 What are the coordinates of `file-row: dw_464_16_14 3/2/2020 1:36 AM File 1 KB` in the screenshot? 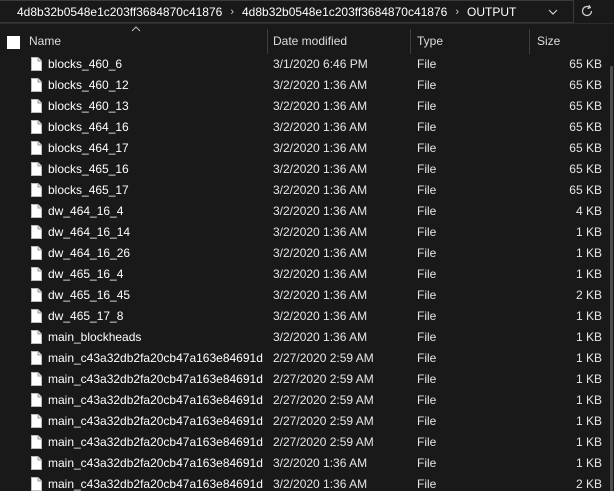 It's located at (304, 232).